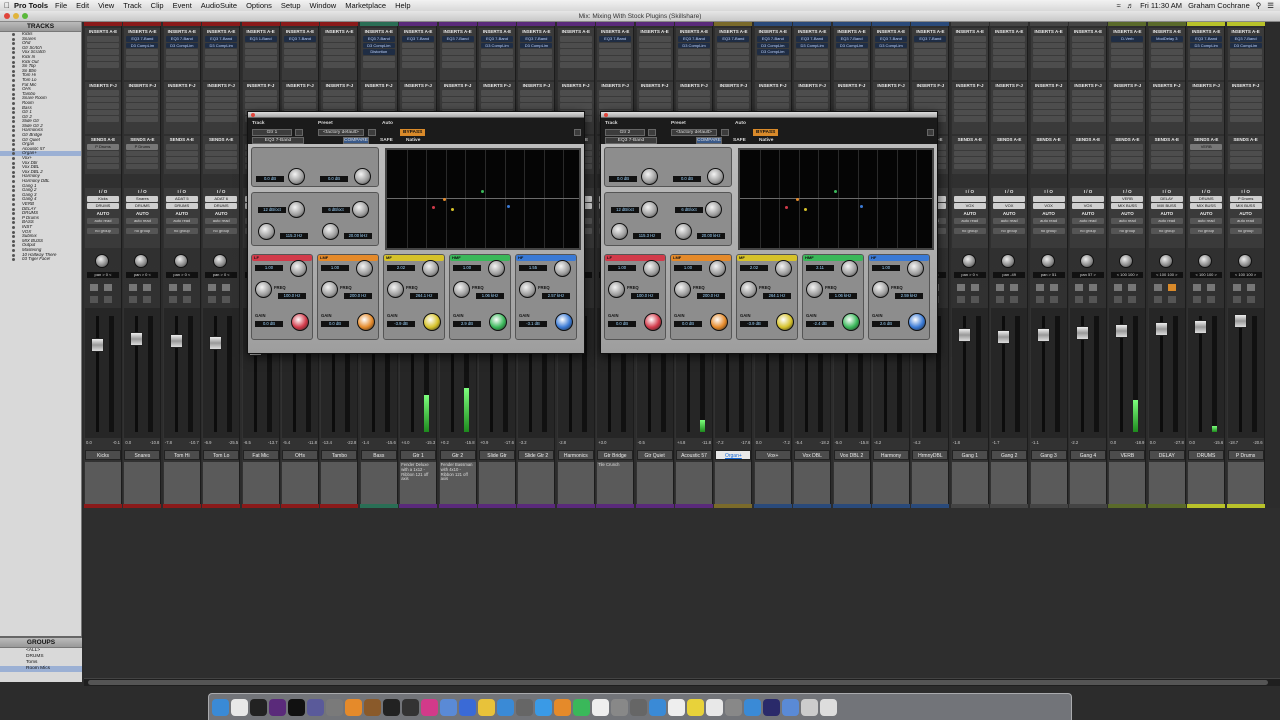  What do you see at coordinates (239, 707) in the screenshot?
I see `chrome-icon` at bounding box center [239, 707].